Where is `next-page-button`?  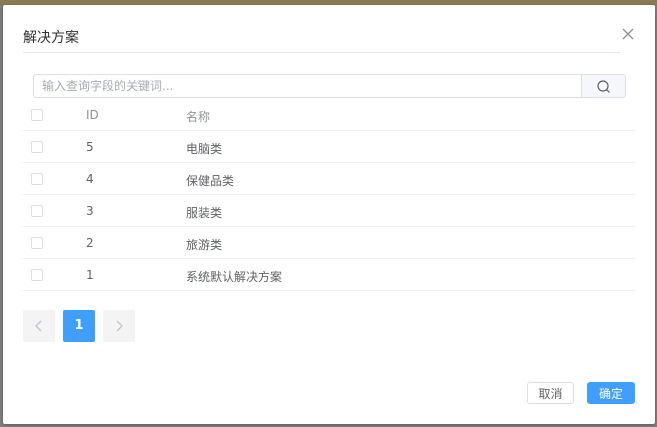 next-page-button is located at coordinates (119, 326).